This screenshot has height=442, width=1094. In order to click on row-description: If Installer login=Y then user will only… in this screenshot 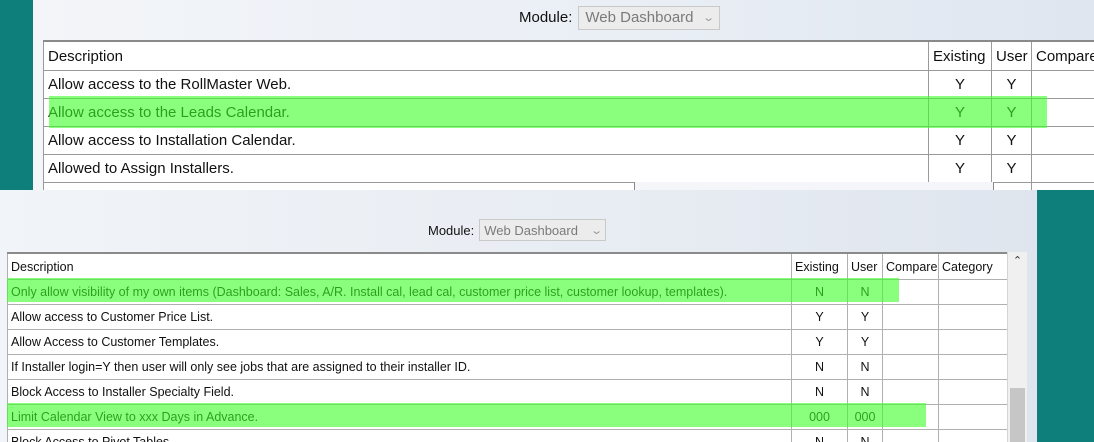, I will do `click(399, 367)`.